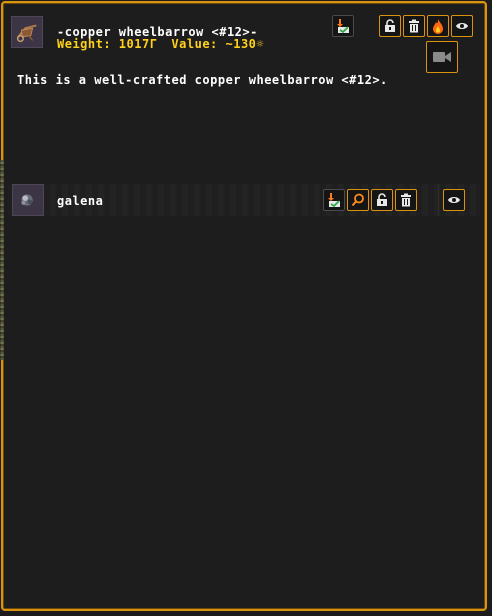  I want to click on fire-icon, so click(438, 26).